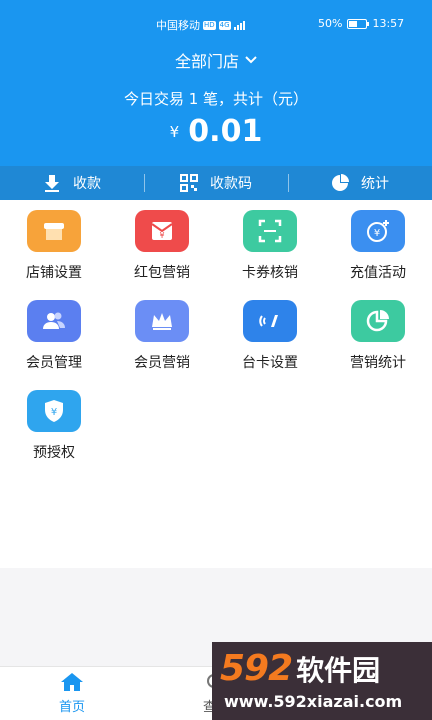 The height and width of the screenshot is (720, 432). I want to click on carrier-info: 中国移动 HD 4G, so click(200, 25).